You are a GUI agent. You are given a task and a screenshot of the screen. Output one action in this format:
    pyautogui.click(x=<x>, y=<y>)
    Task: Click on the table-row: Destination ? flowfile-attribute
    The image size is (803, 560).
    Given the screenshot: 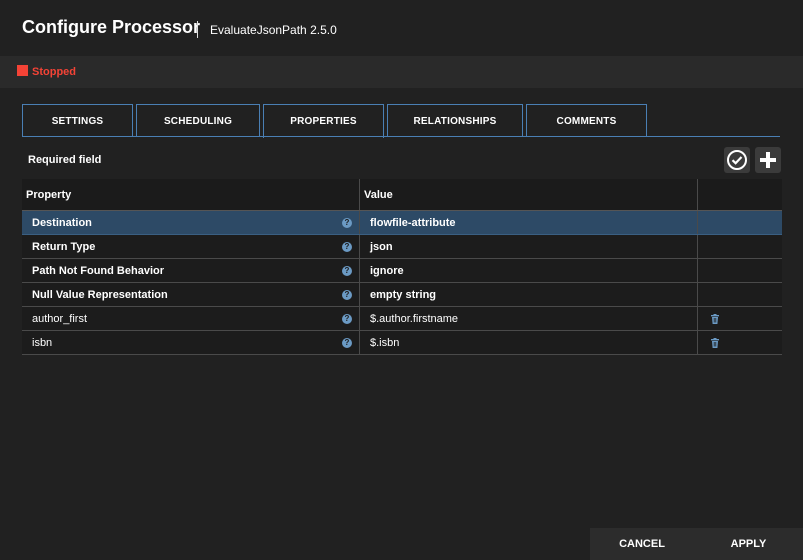 What is the action you would take?
    pyautogui.click(x=402, y=223)
    